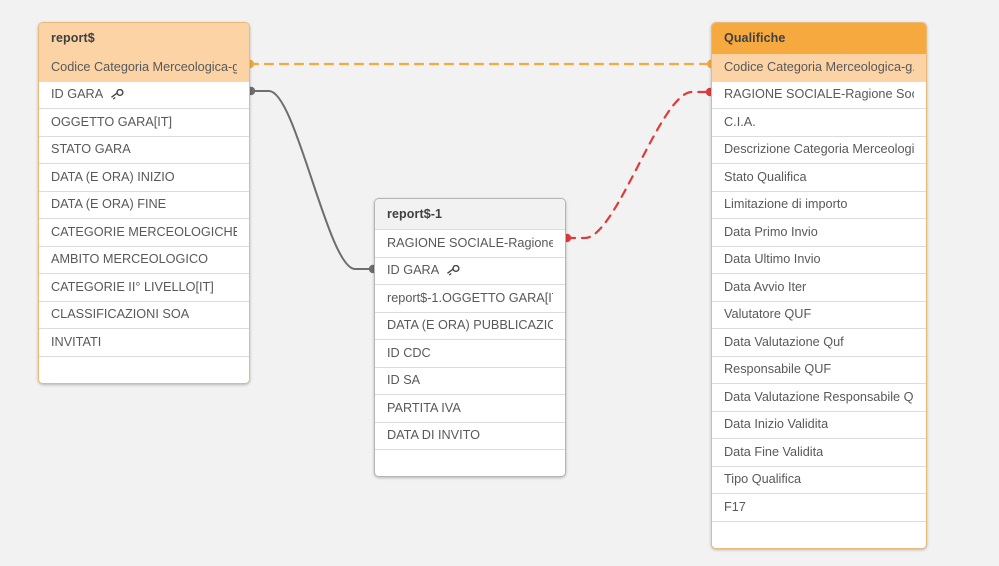 Image resolution: width=999 pixels, height=566 pixels. What do you see at coordinates (774, 451) in the screenshot?
I see `field-label: Data Fine Validita` at bounding box center [774, 451].